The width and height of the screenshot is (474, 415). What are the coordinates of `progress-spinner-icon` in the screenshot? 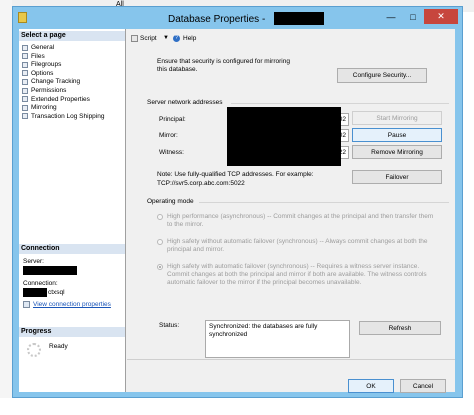 It's located at (34, 350).